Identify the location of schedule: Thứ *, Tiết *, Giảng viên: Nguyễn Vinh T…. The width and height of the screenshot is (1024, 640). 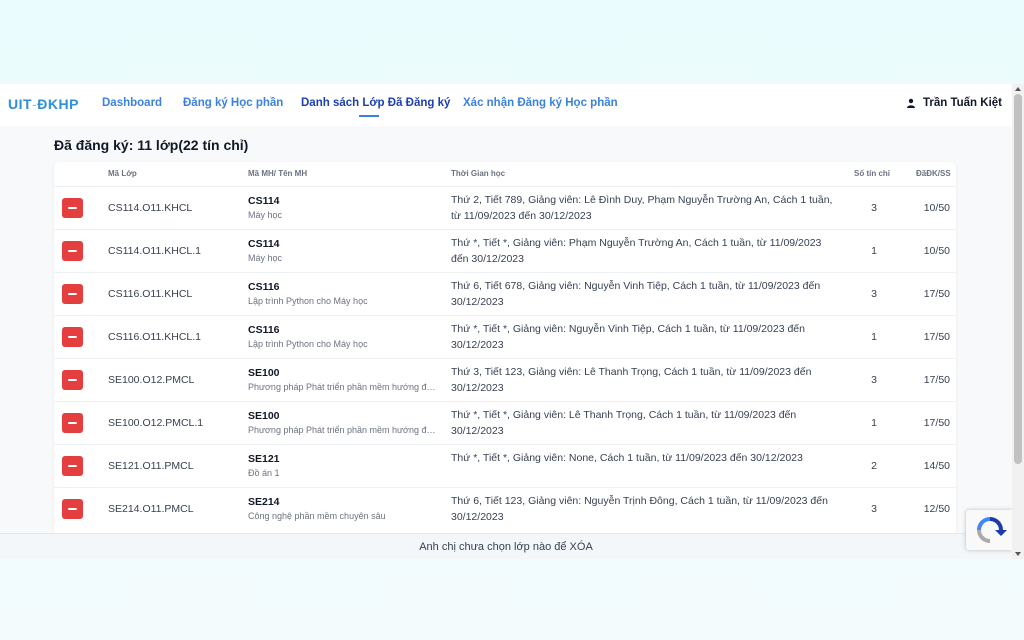
(628, 337).